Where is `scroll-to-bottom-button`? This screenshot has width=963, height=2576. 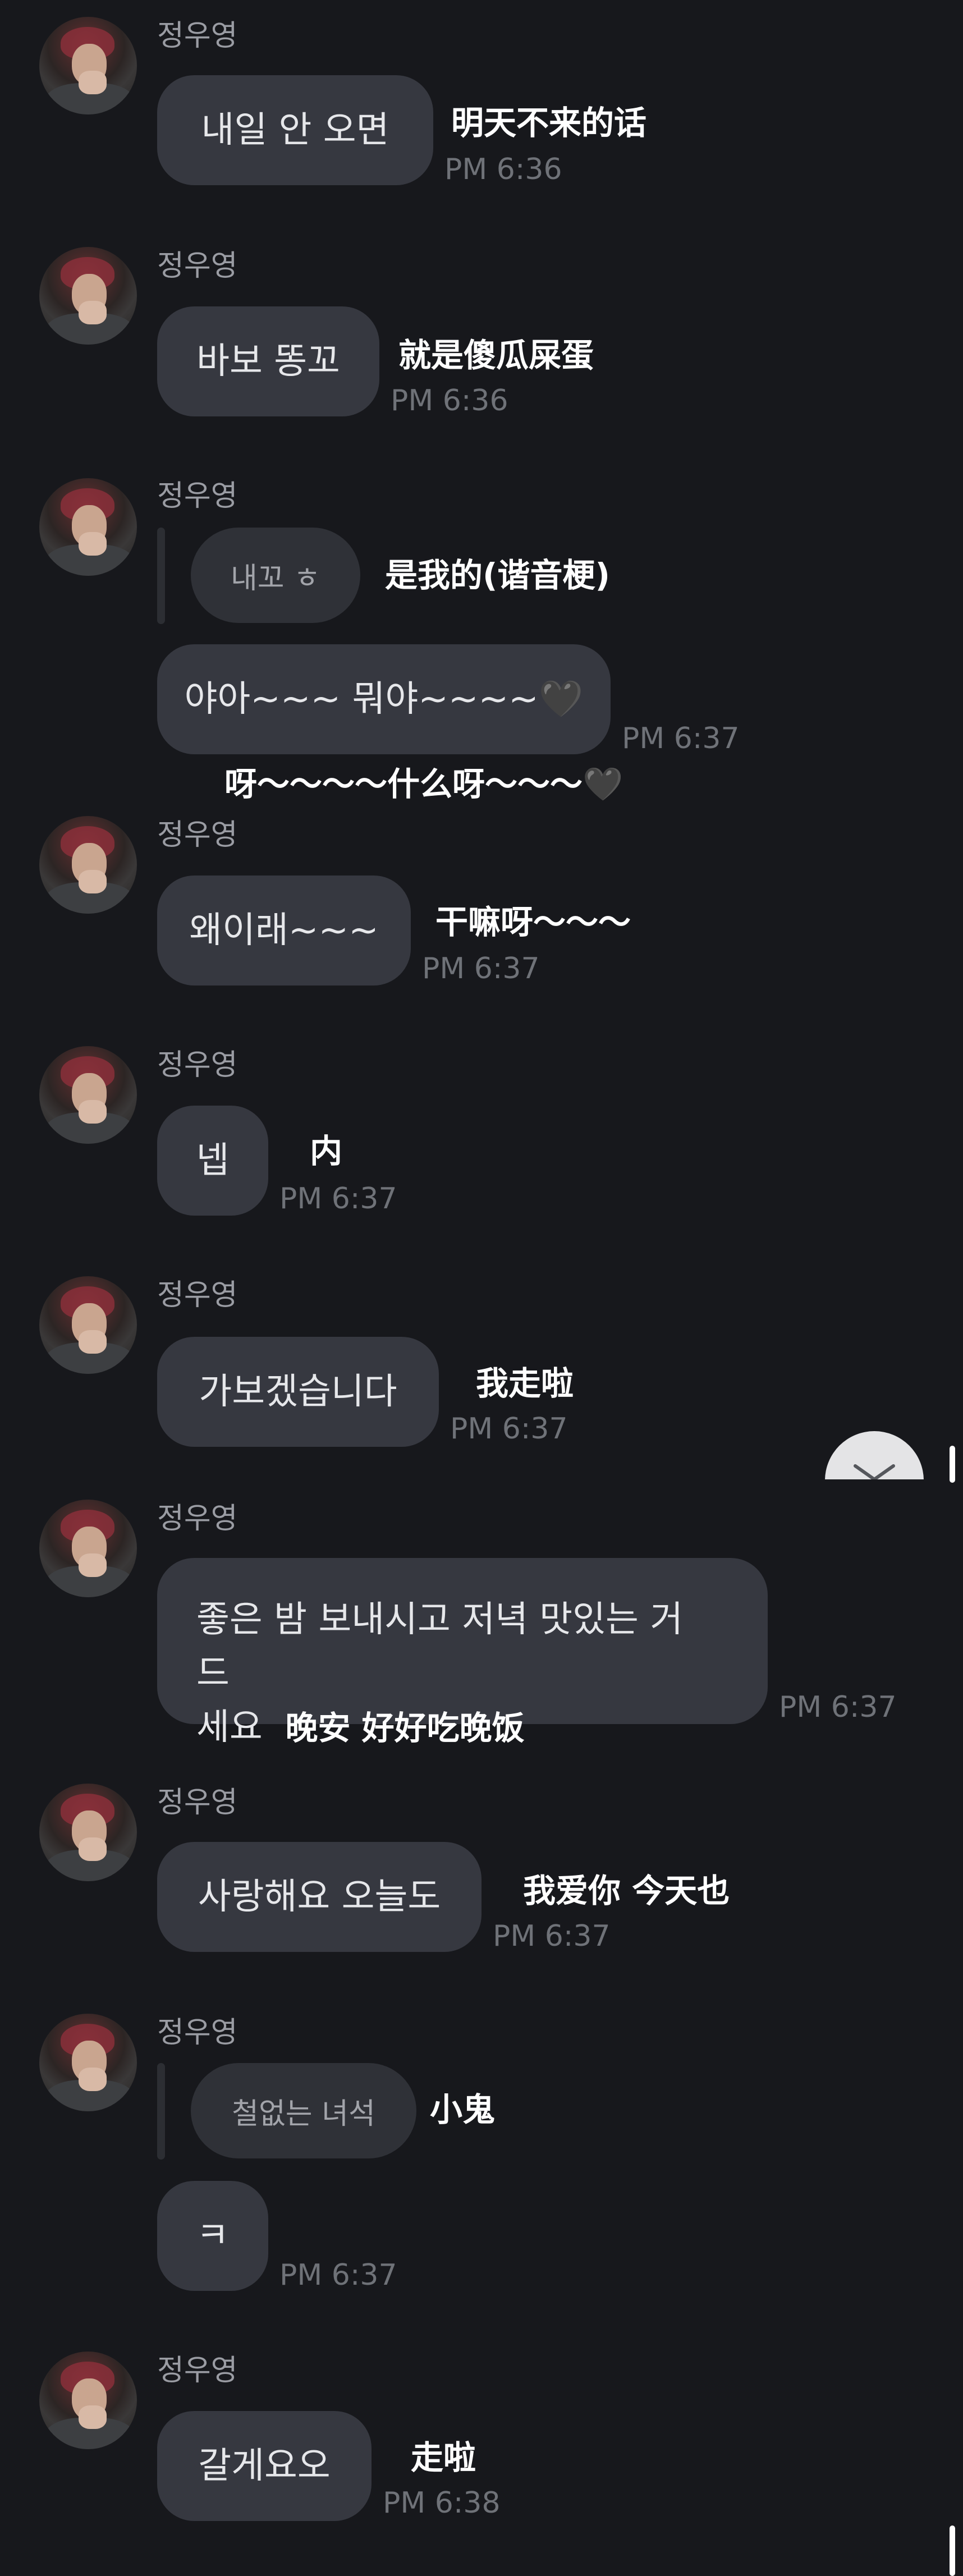
scroll-to-bottom-button is located at coordinates (874, 1455).